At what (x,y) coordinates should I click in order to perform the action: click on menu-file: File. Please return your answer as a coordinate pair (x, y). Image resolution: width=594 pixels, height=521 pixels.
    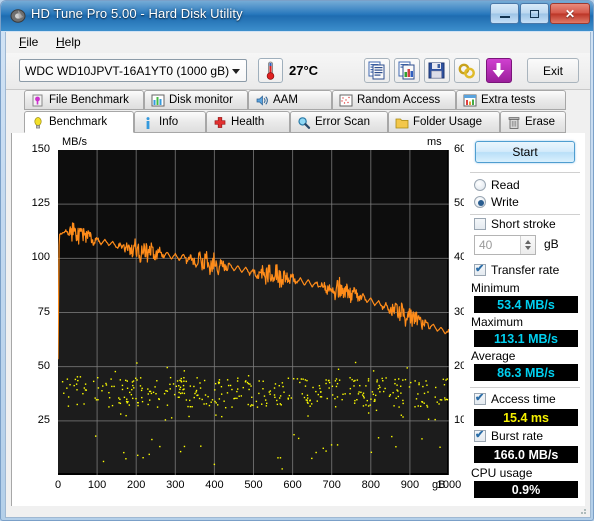
    Looking at the image, I should click on (28, 43).